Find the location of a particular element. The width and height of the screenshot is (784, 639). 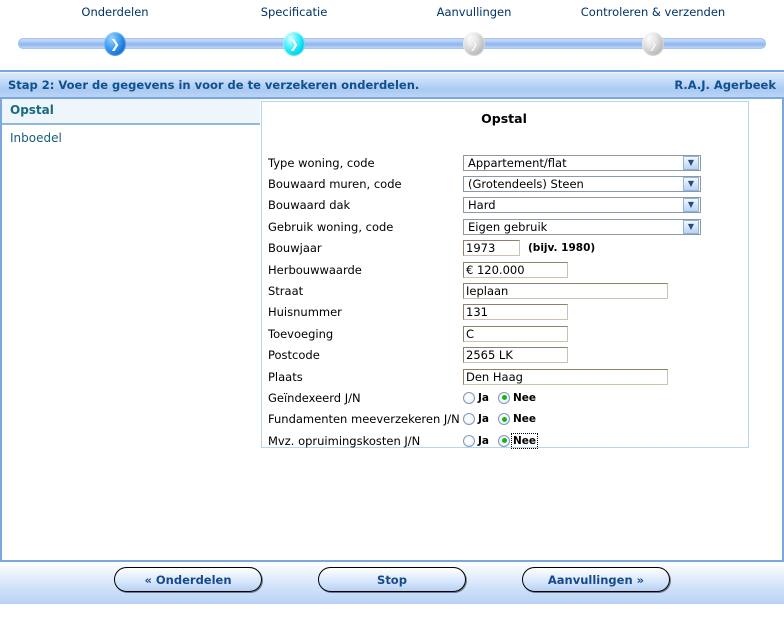

field-label: Postcode is located at coordinates (294, 355).